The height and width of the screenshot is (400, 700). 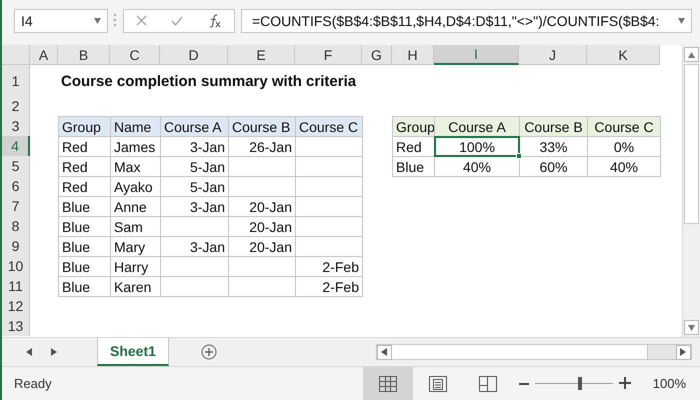 I want to click on row-header: 4, so click(x=16, y=146).